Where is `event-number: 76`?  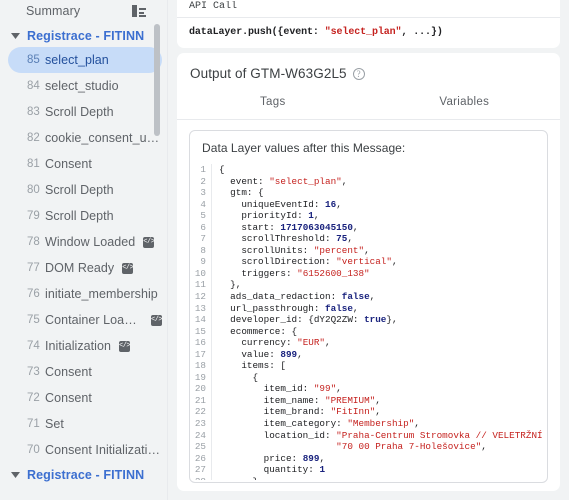 event-number: 76 is located at coordinates (33, 294).